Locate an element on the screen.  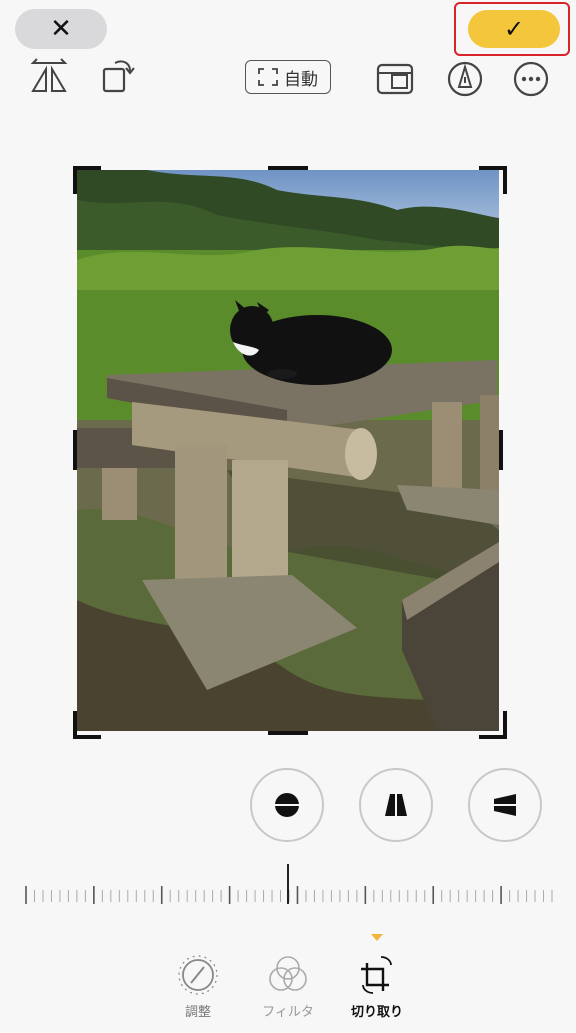
rotate-icon is located at coordinates (119, 75).